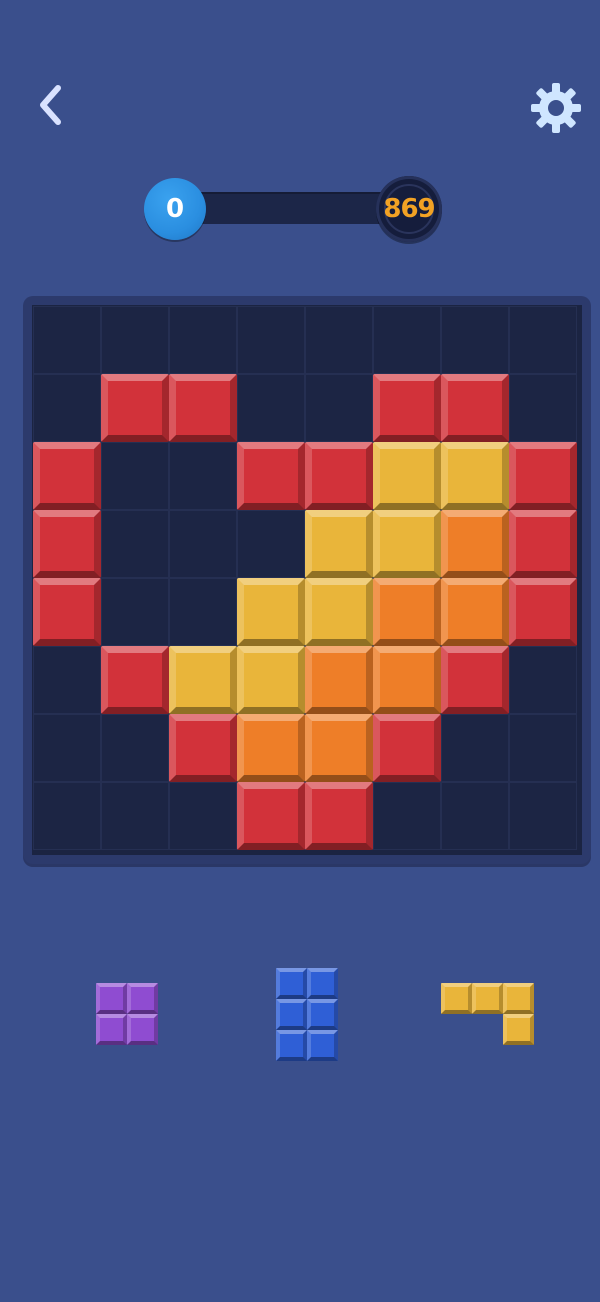  I want to click on target-score-badge: 869, so click(409, 209).